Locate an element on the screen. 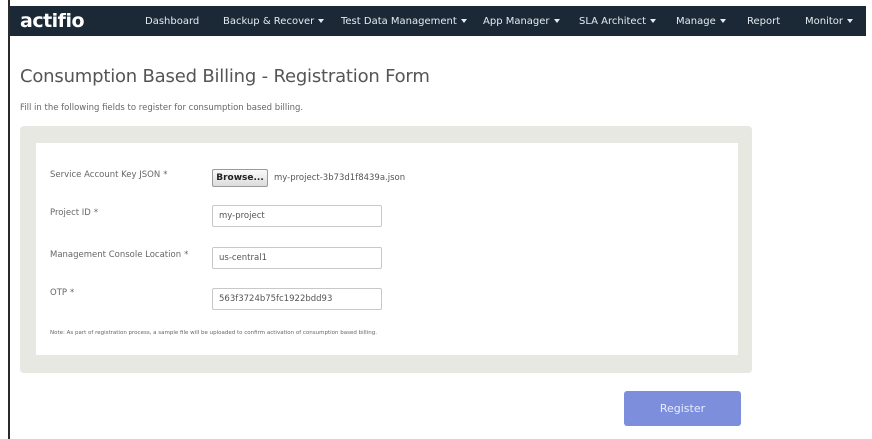  window-left-edge is located at coordinates (9, 219).